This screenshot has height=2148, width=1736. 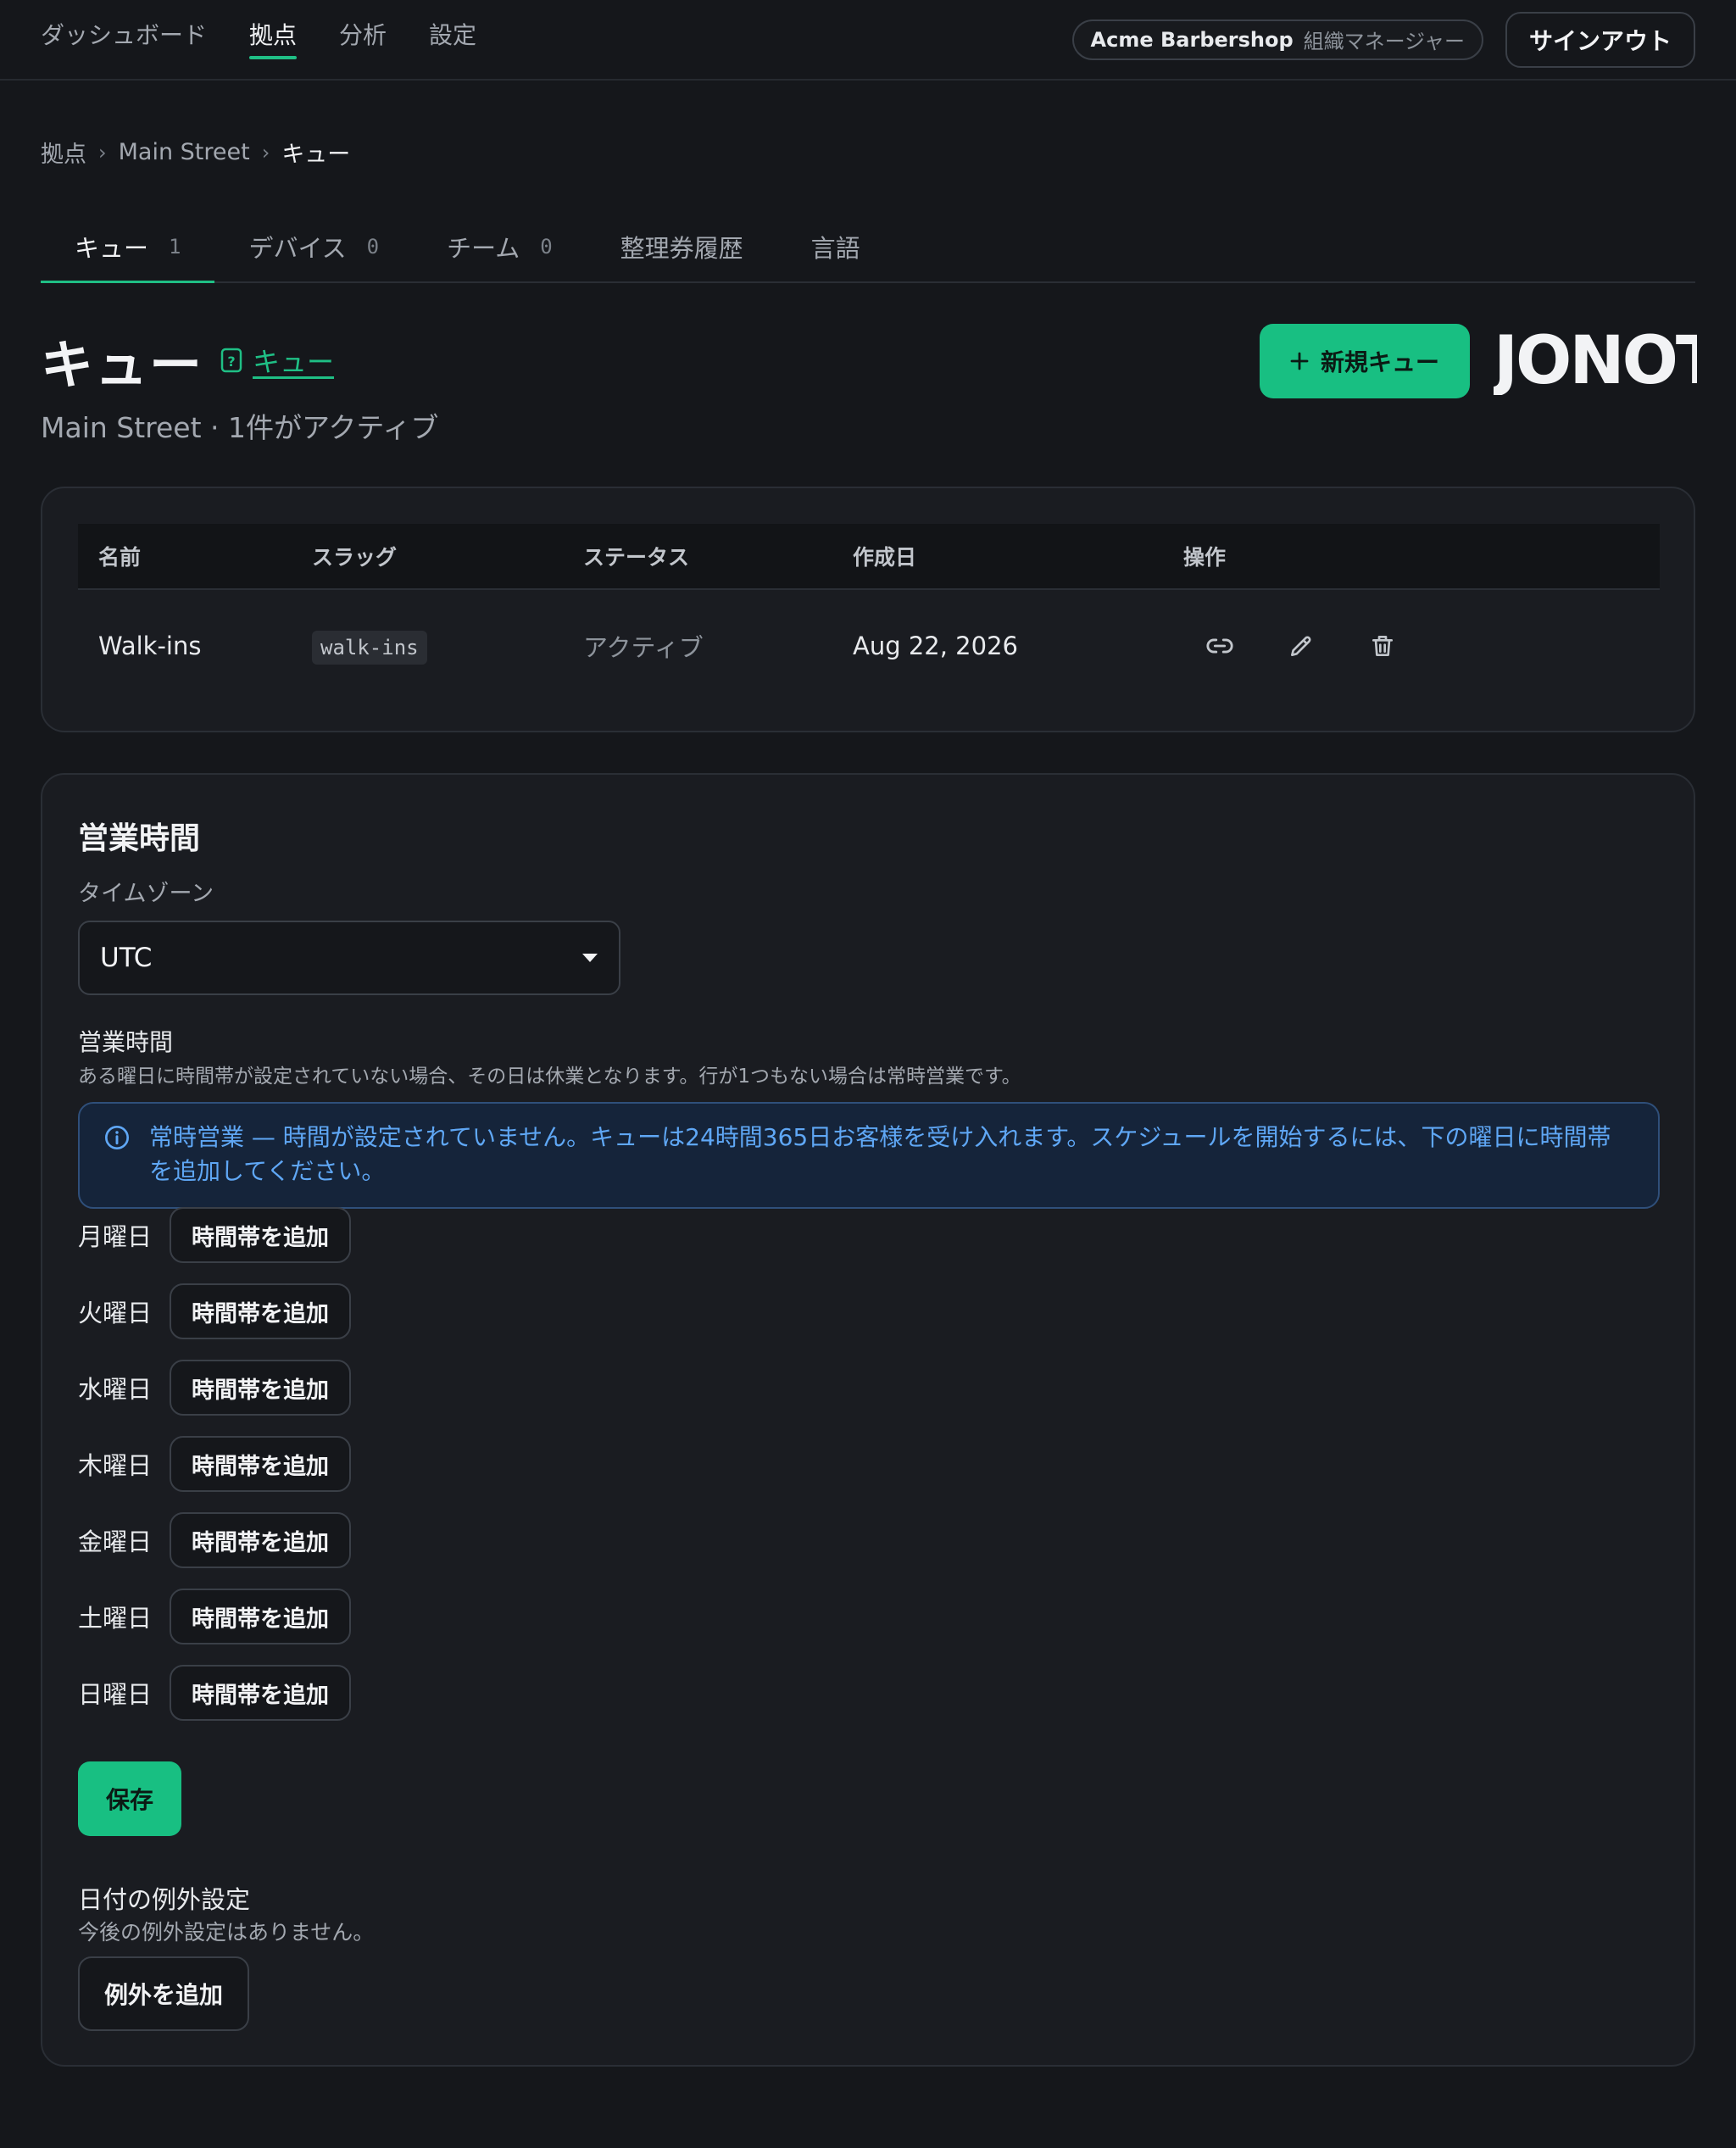 I want to click on top-right: Acme Barbershop 組織マネージャー サインアウト, so click(x=1383, y=39).